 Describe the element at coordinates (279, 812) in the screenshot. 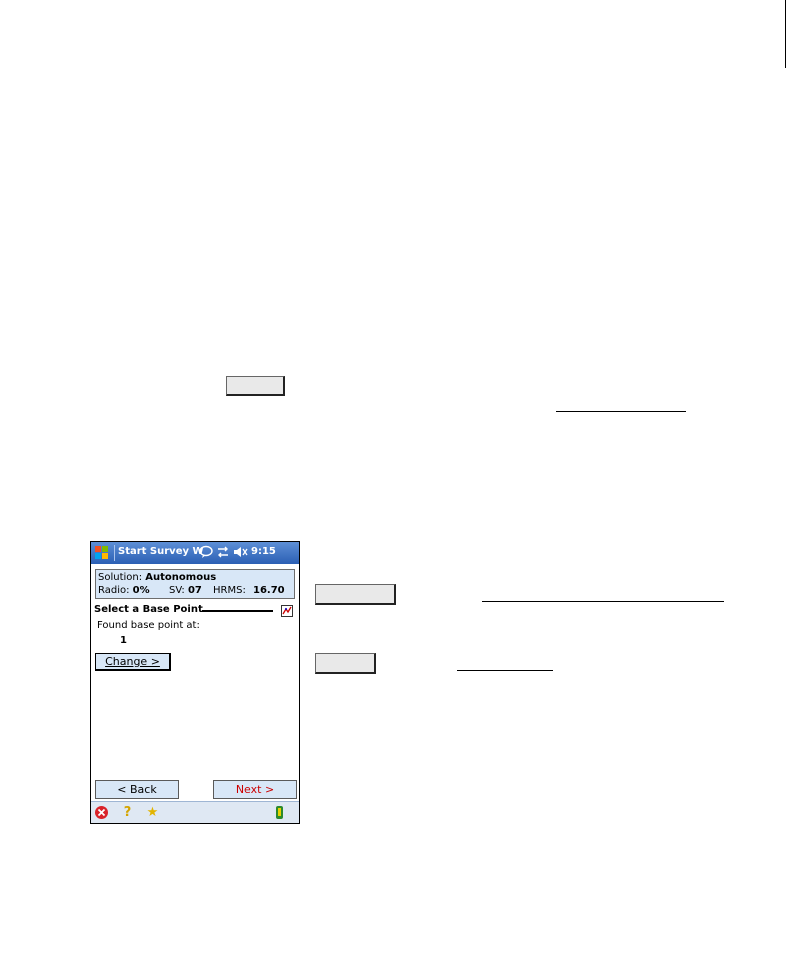

I see `gps-receiver-icon` at that location.